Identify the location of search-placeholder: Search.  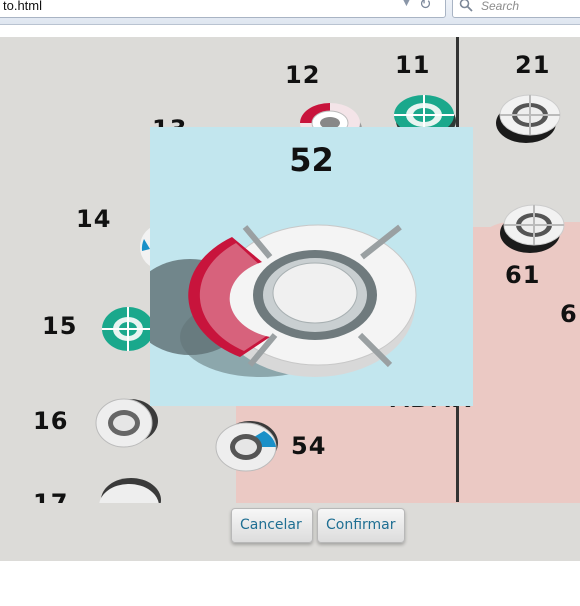
(500, 6).